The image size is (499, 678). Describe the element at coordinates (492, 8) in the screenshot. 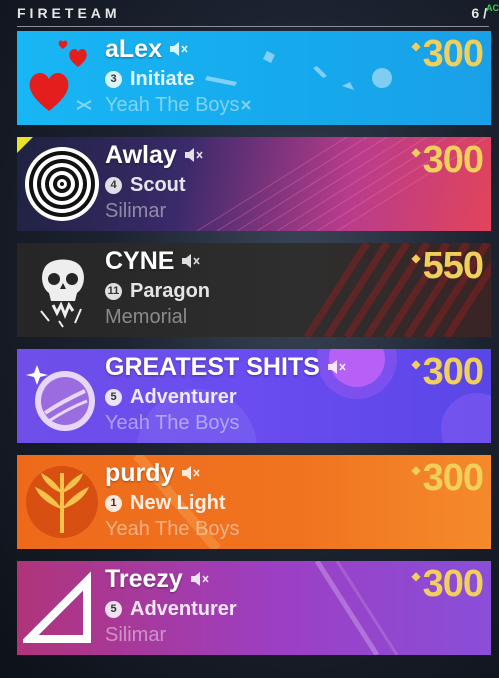

I see `fireteam-count-extra: AC` at that location.